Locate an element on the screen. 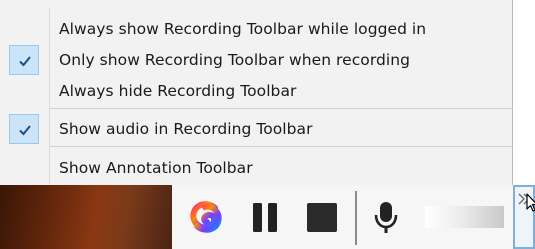 This screenshot has width=535, height=249. app-logo-button is located at coordinates (206, 217).